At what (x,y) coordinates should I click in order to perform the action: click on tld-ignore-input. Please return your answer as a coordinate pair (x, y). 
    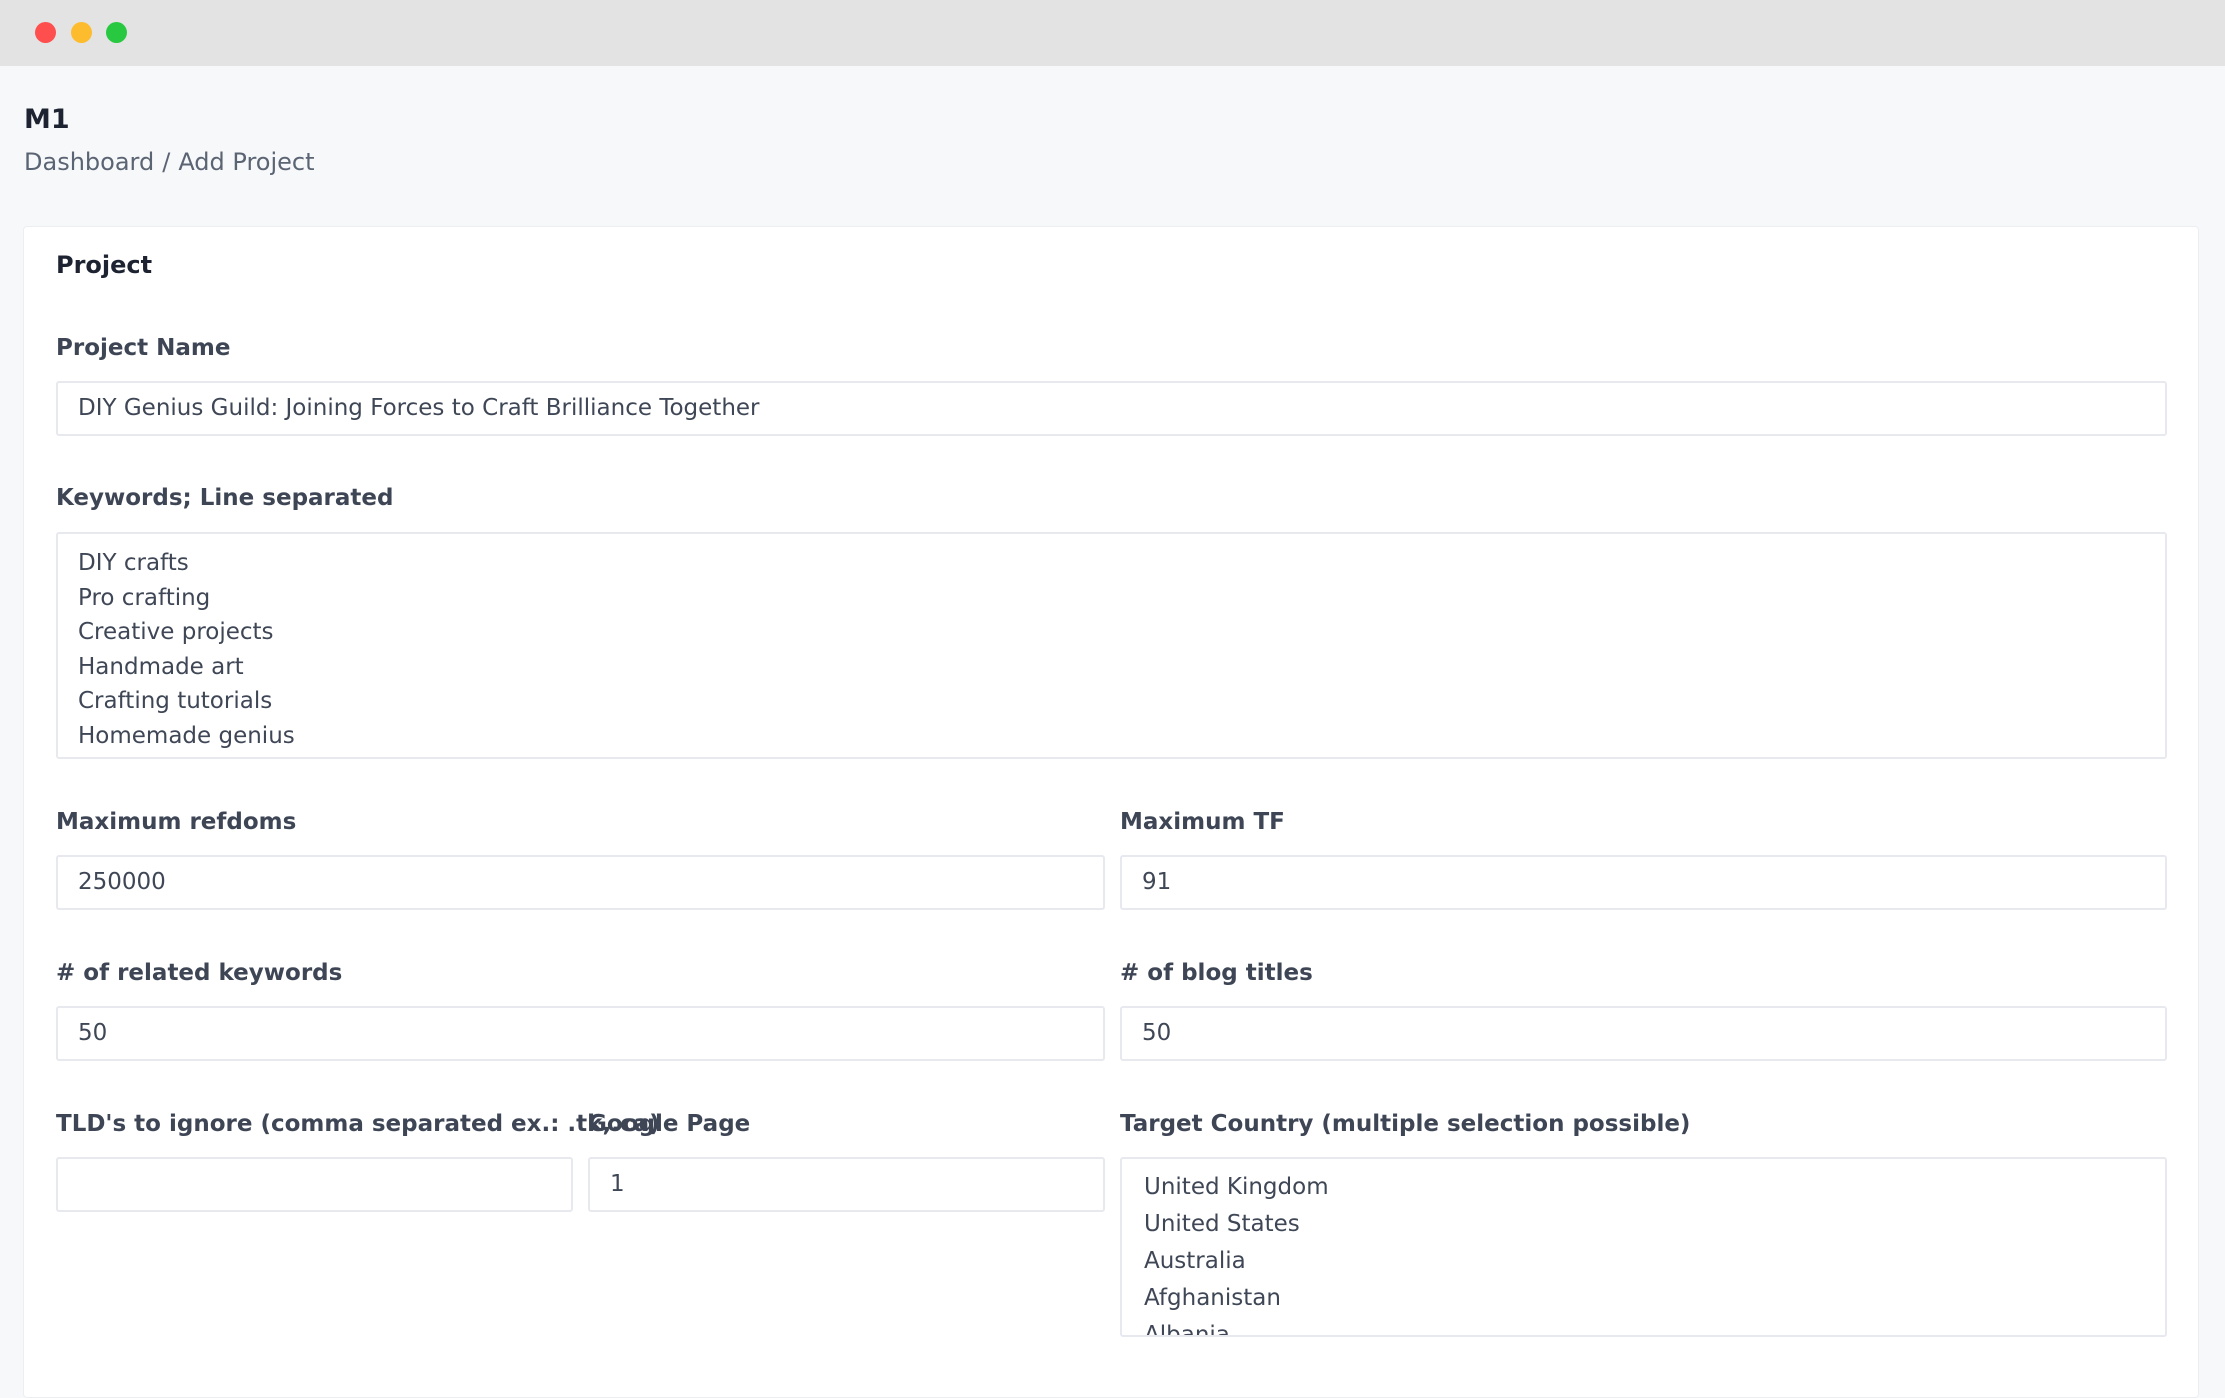
    Looking at the image, I should click on (314, 1184).